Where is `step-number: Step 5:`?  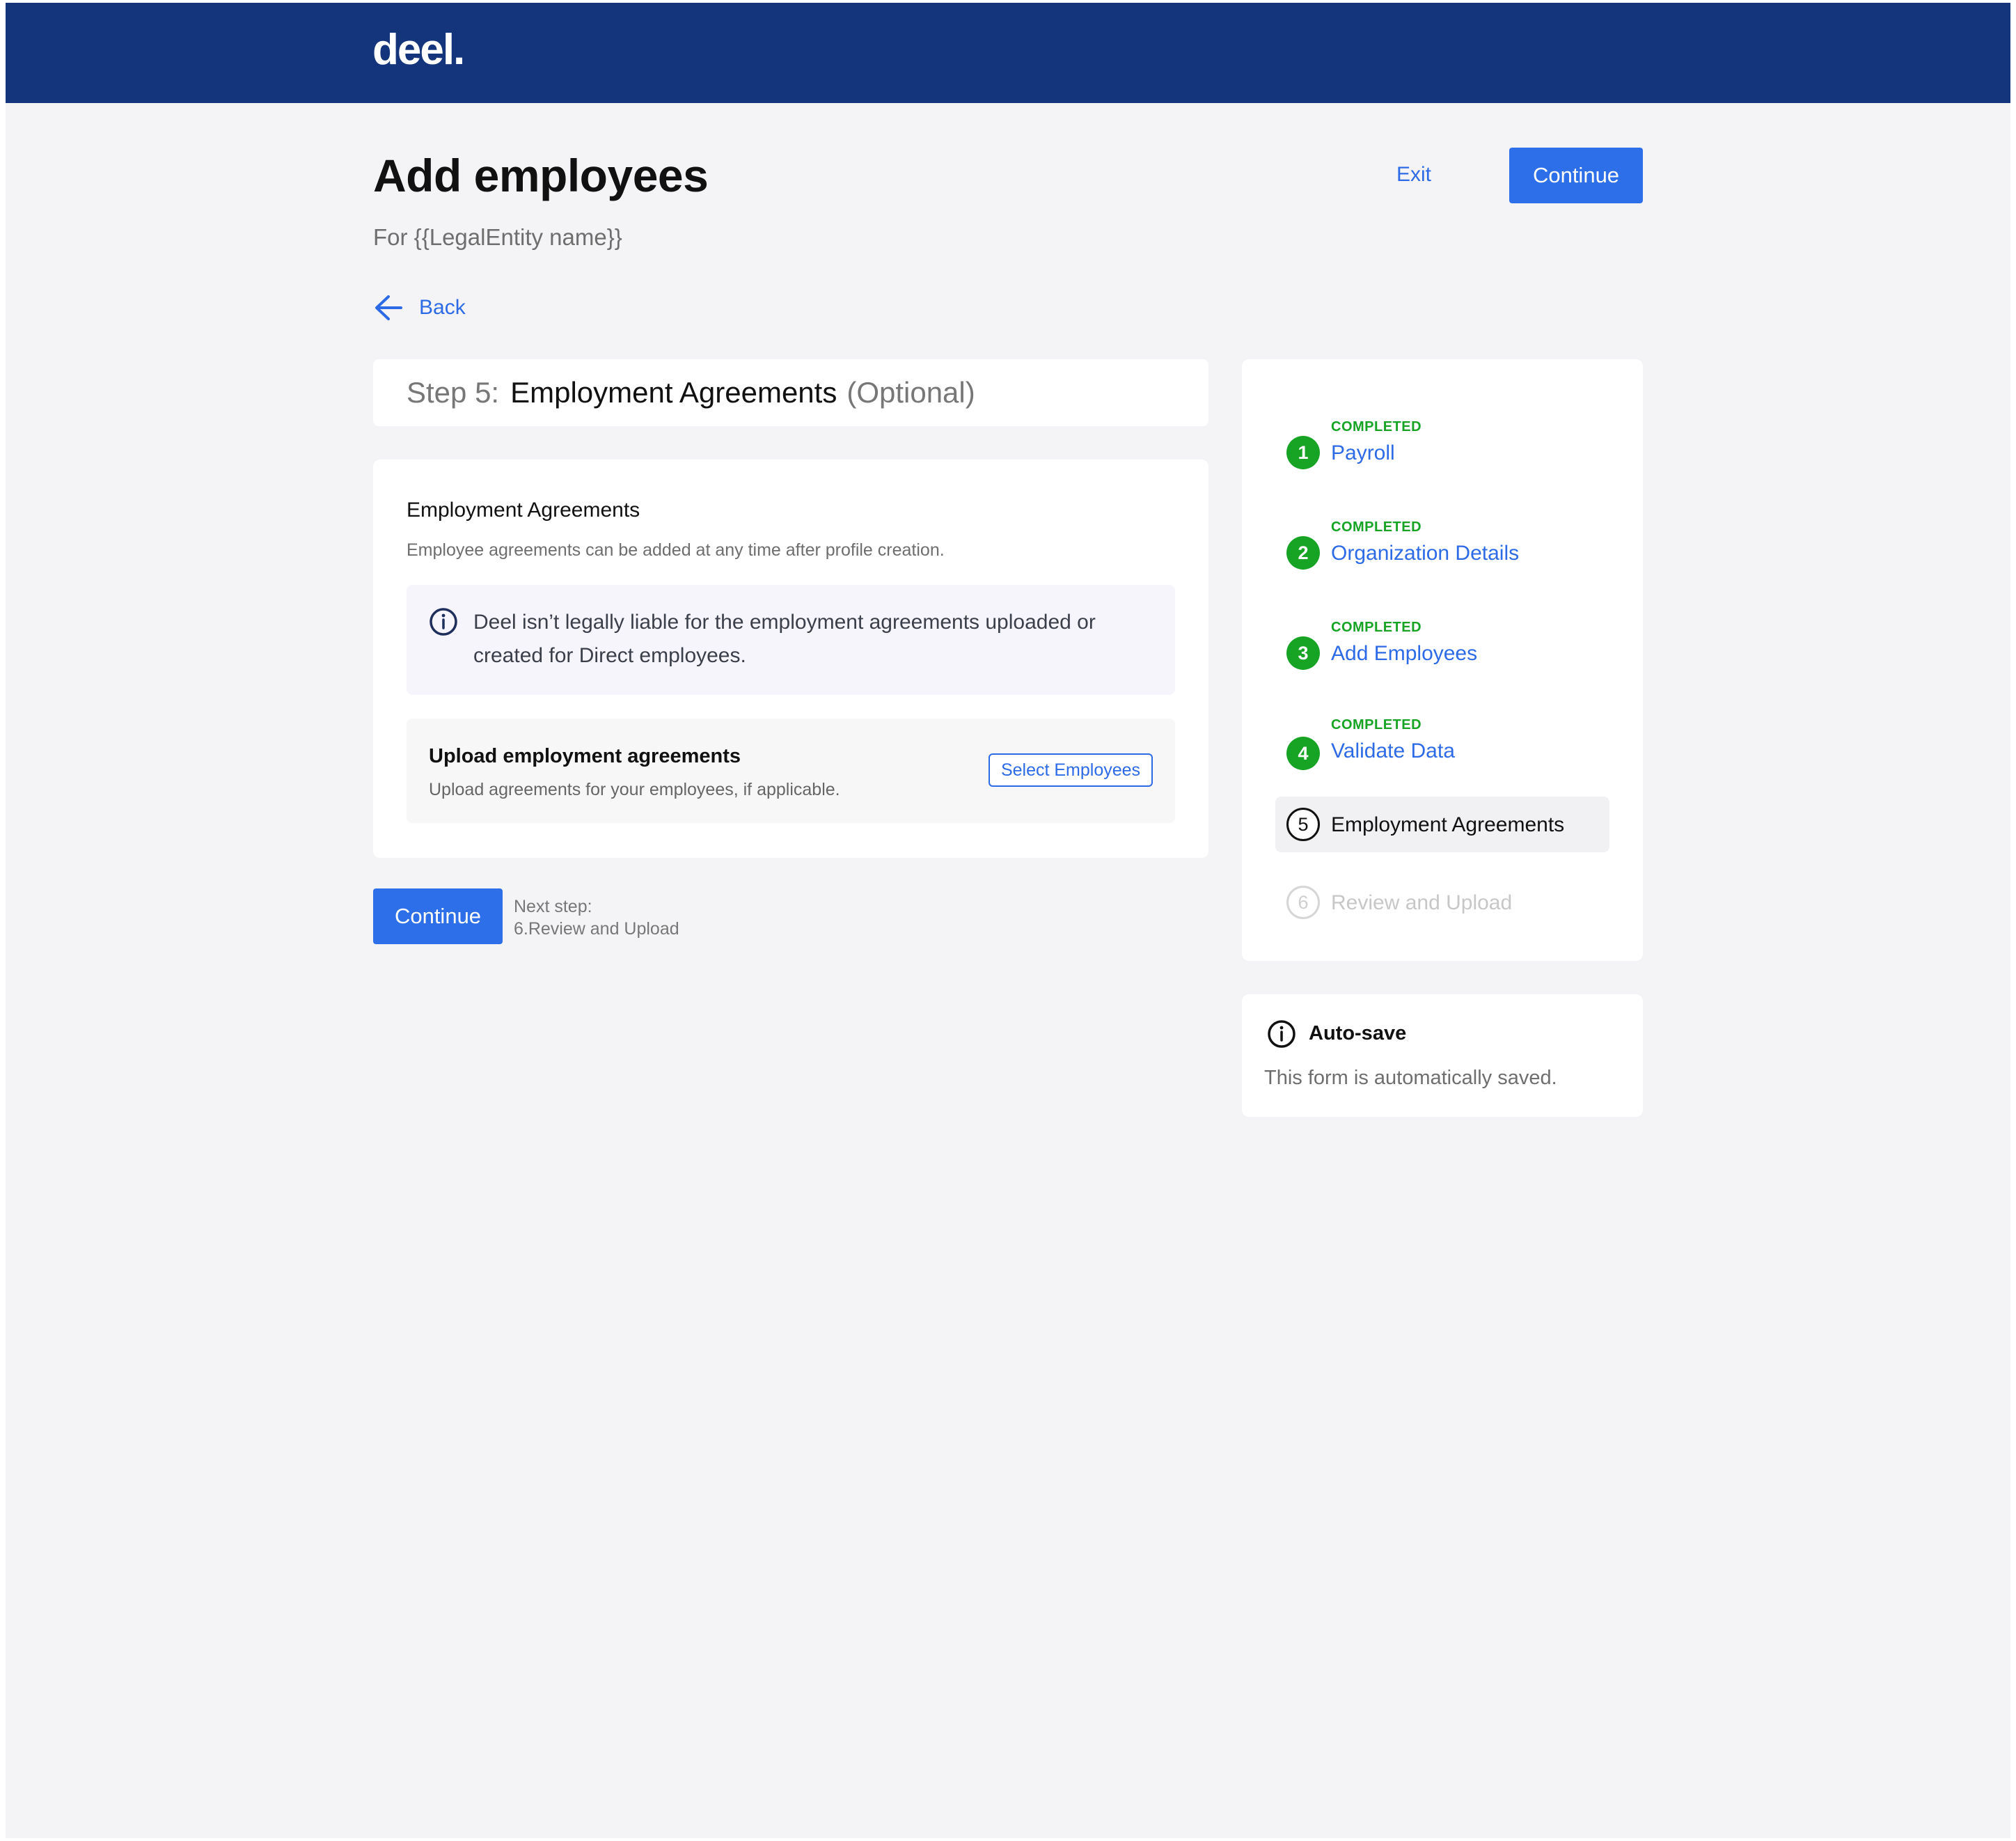 step-number: Step 5: is located at coordinates (453, 393).